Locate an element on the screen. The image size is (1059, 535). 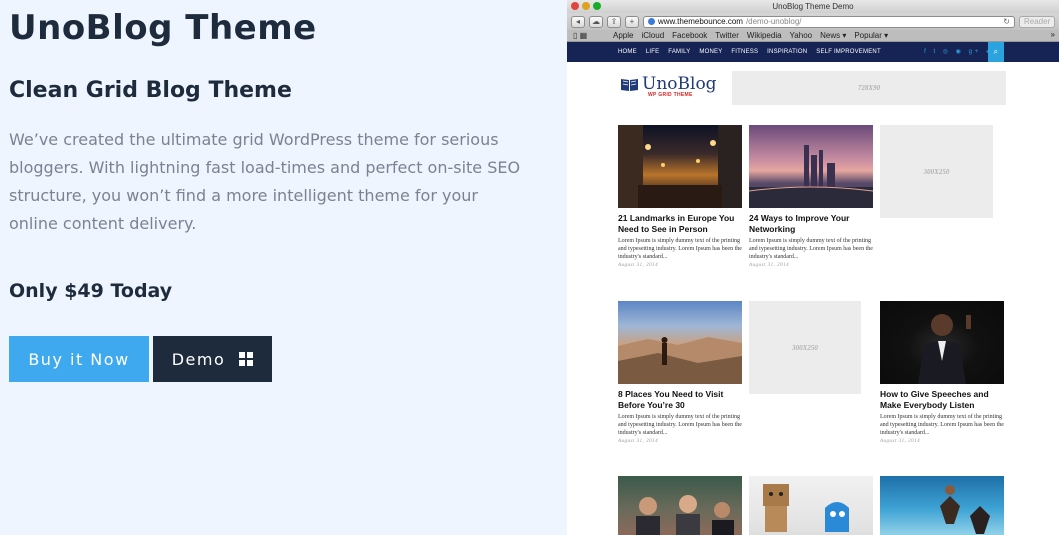
header-ad: 728X90 is located at coordinates (869, 88).